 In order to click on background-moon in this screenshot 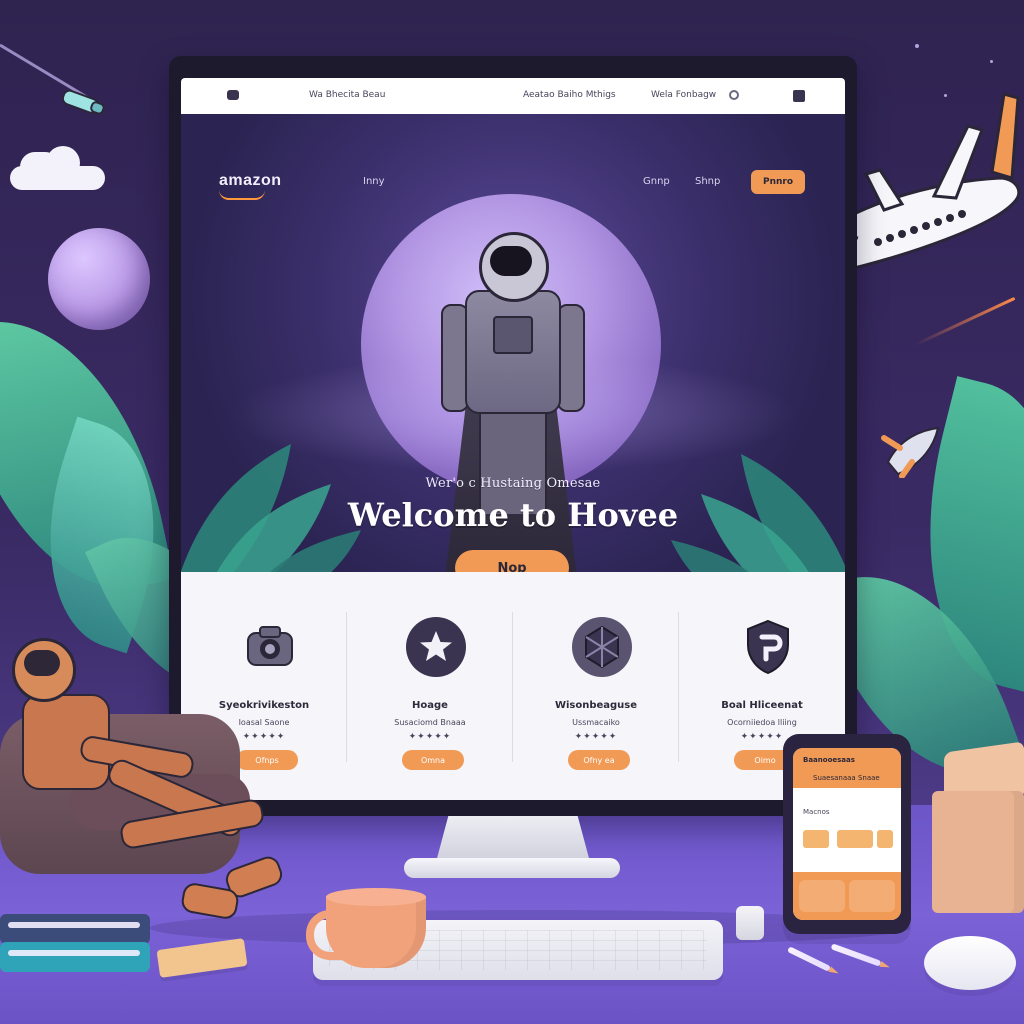, I will do `click(99, 279)`.